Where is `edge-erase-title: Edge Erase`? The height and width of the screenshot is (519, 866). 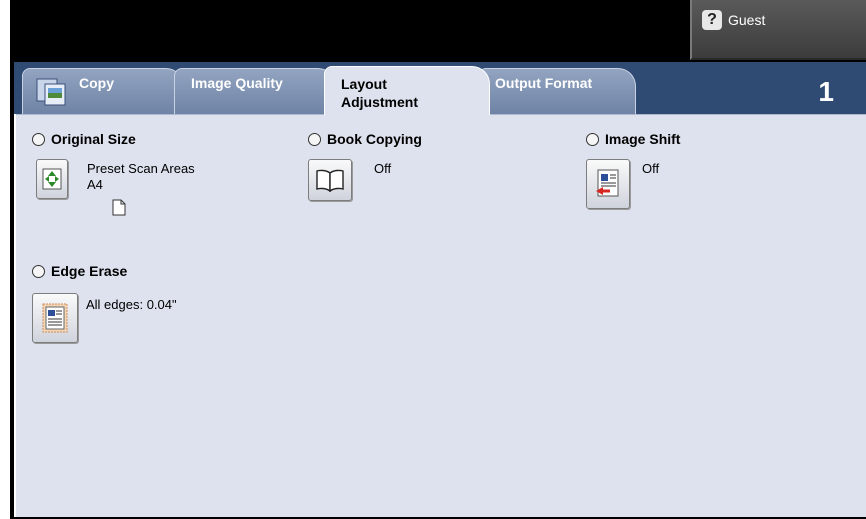
edge-erase-title: Edge Erase is located at coordinates (79, 271).